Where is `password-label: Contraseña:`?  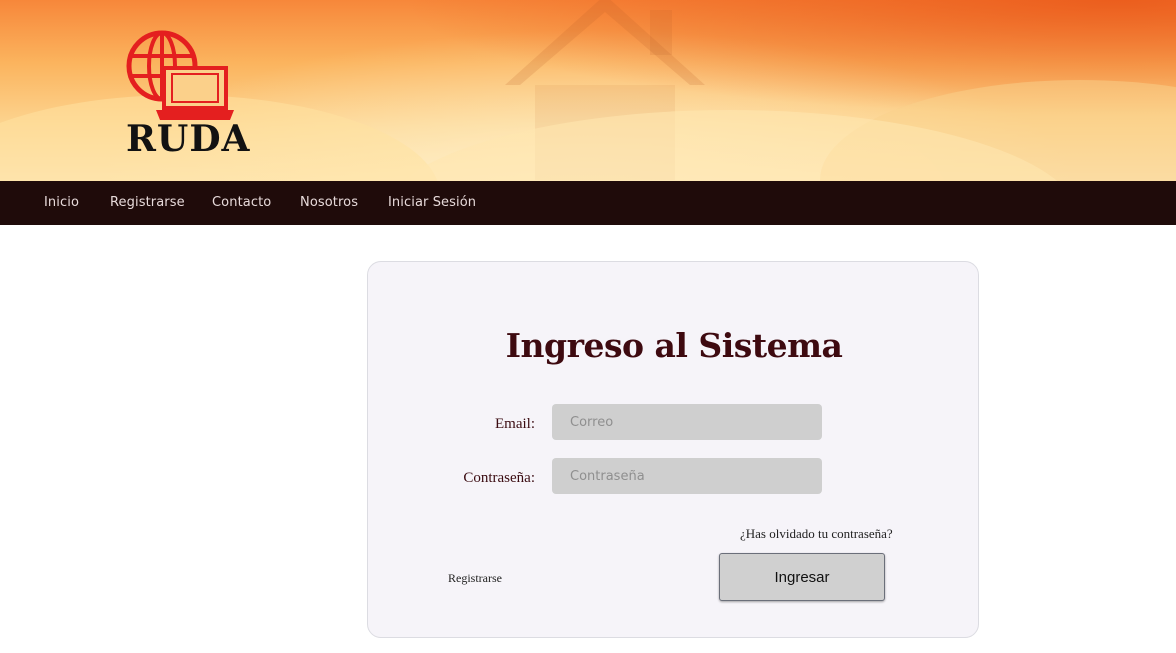
password-label: Contraseña: is located at coordinates (499, 478).